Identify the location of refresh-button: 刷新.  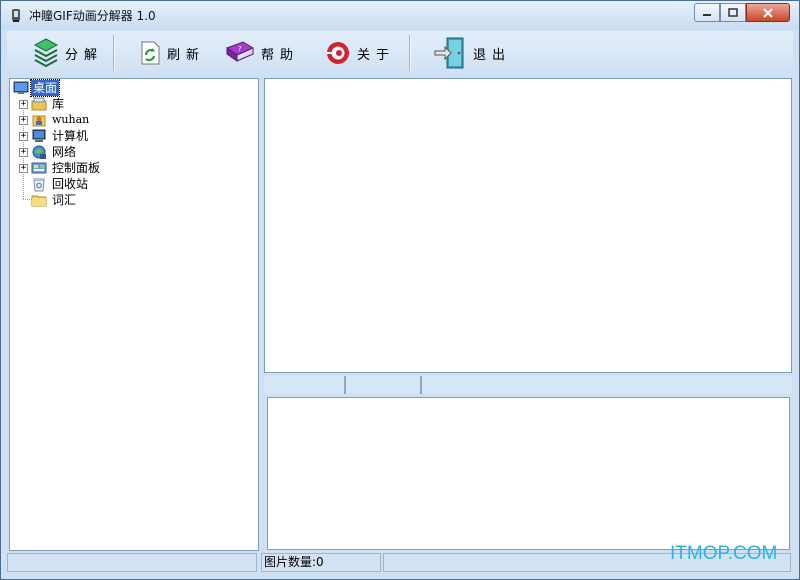
(172, 53).